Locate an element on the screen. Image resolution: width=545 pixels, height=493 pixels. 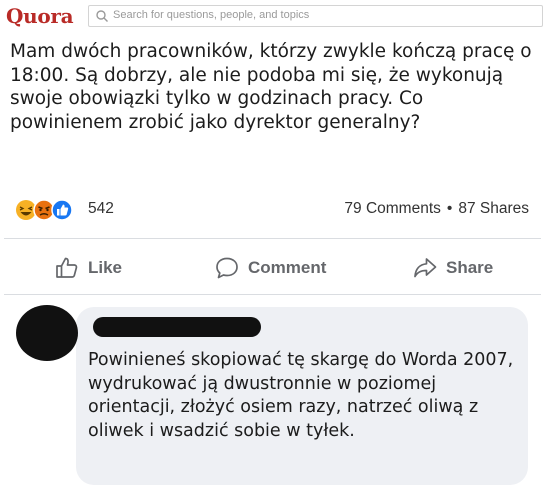
search-placeholder: Search for questions, people, and topics is located at coordinates (211, 15).